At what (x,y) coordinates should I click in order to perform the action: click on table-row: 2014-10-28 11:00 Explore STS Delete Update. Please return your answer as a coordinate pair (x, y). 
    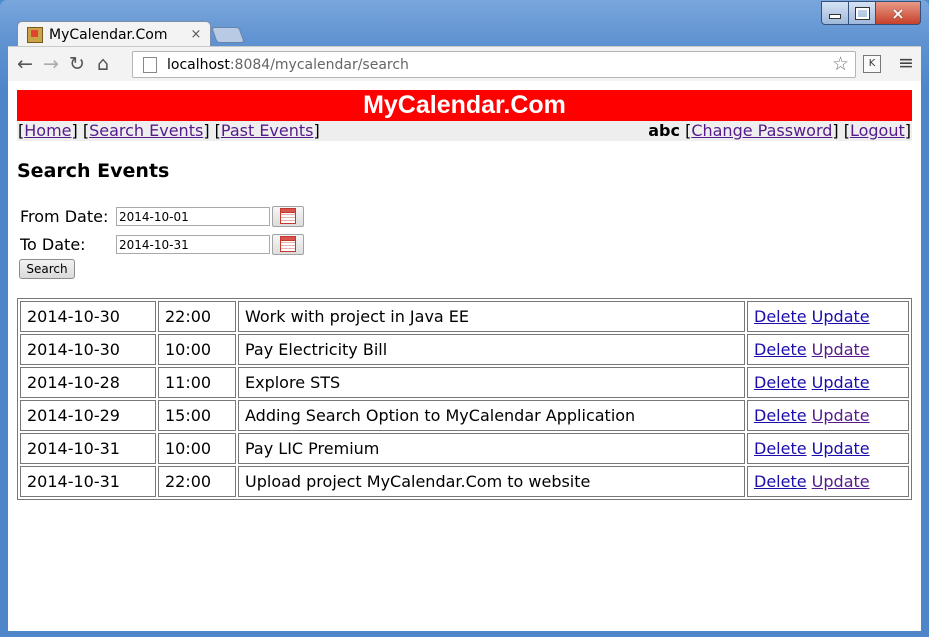
    Looking at the image, I should click on (464, 382).